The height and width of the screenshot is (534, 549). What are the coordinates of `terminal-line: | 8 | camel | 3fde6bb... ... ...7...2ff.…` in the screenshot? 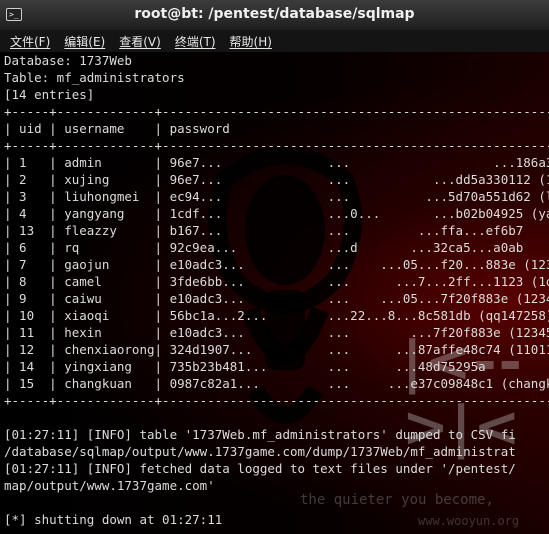 It's located at (276, 281).